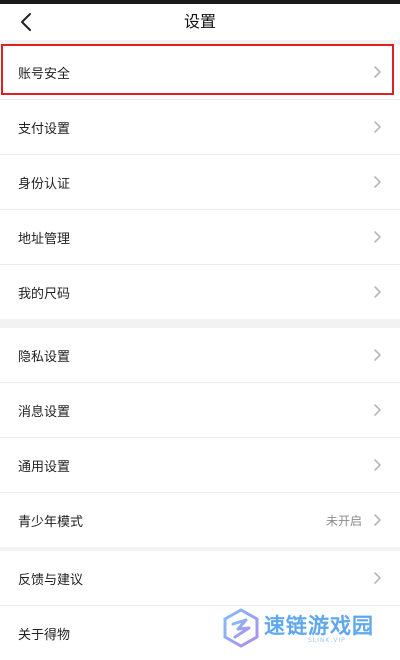 The height and width of the screenshot is (660, 400). What do you see at coordinates (241, 628) in the screenshot?
I see `watermark-logo-icon` at bounding box center [241, 628].